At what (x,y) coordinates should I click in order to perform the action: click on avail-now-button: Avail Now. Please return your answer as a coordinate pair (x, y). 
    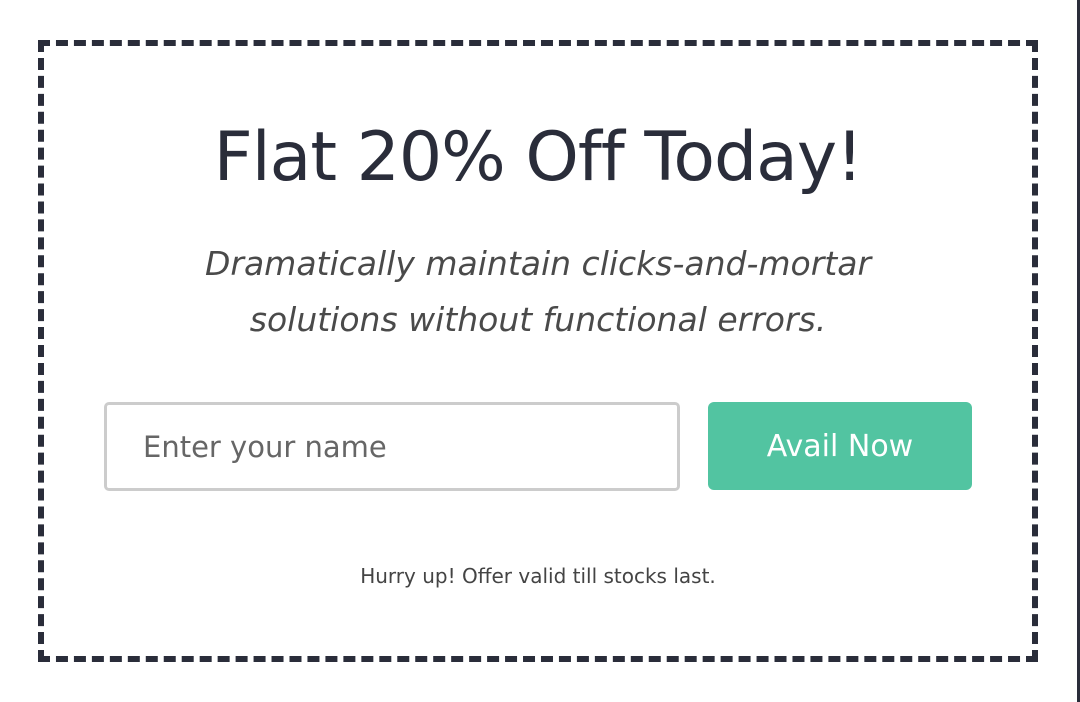
    Looking at the image, I should click on (840, 446).